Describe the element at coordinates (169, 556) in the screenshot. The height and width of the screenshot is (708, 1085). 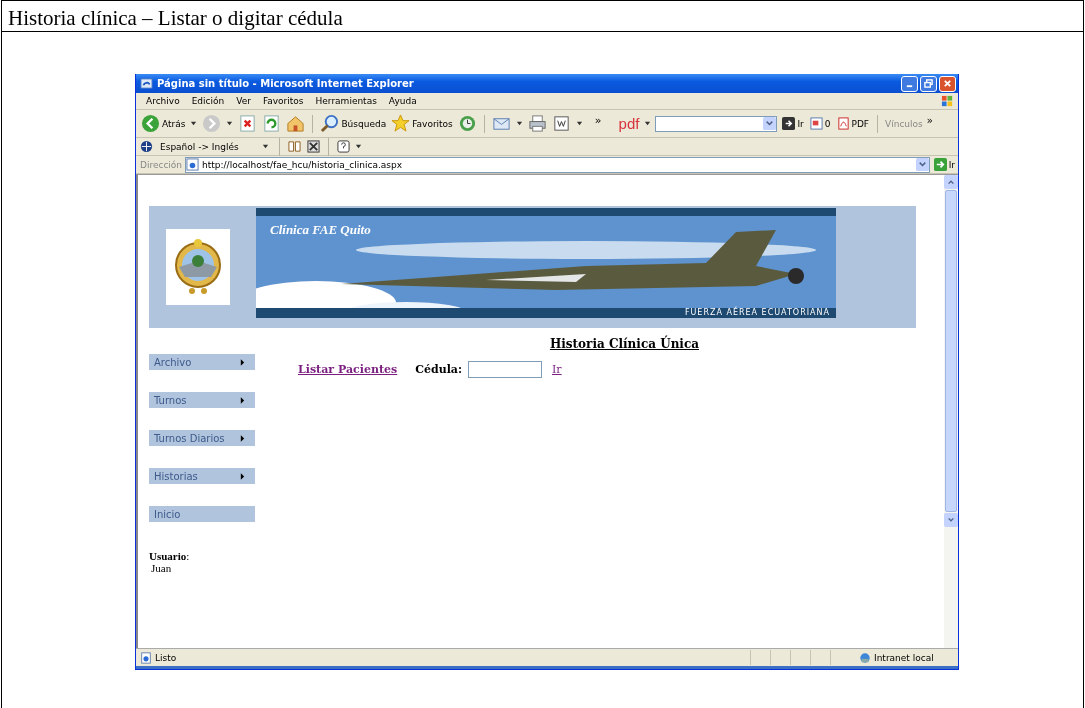
I see `user-label: Usuario:` at that location.